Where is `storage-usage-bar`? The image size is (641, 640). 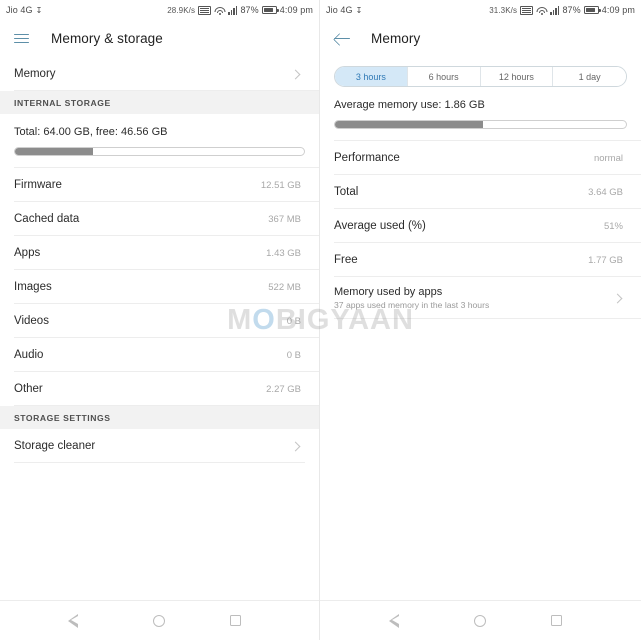 storage-usage-bar is located at coordinates (159, 151).